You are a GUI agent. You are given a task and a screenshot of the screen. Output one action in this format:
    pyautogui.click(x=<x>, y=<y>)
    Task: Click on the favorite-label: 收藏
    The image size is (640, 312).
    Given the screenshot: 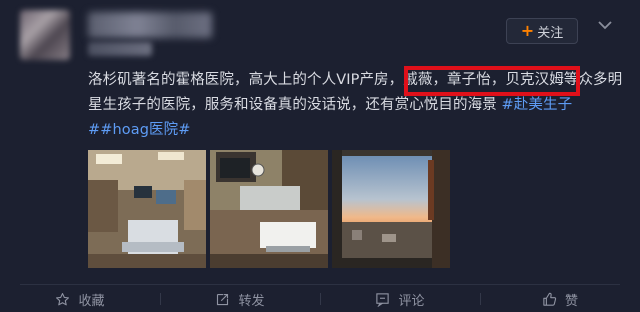 What is the action you would take?
    pyautogui.click(x=91, y=301)
    